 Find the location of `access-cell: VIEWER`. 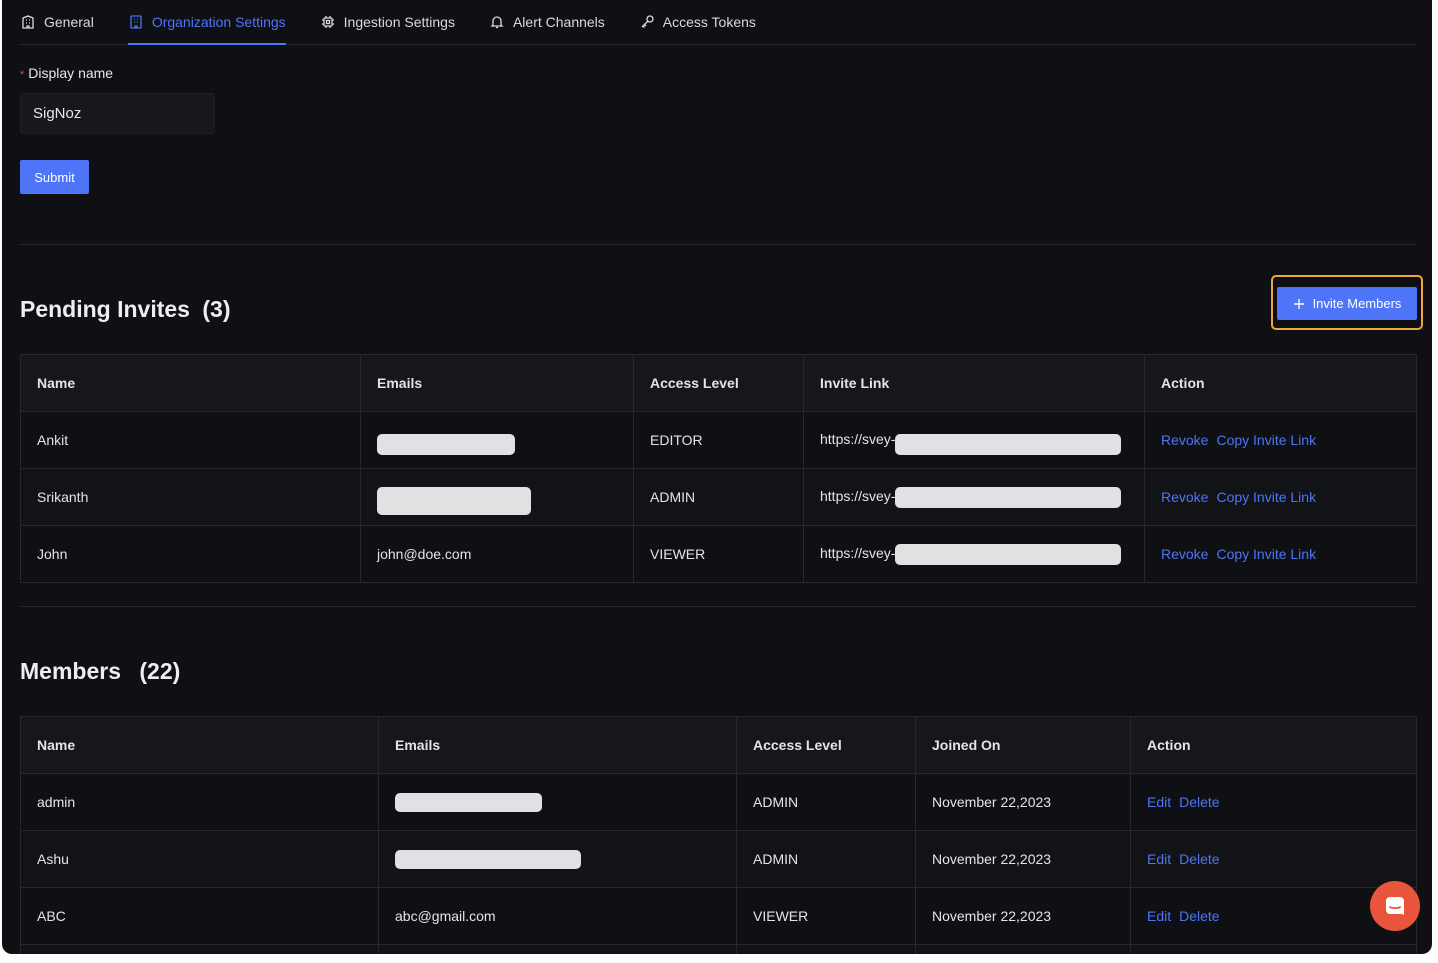

access-cell: VIEWER is located at coordinates (826, 916).